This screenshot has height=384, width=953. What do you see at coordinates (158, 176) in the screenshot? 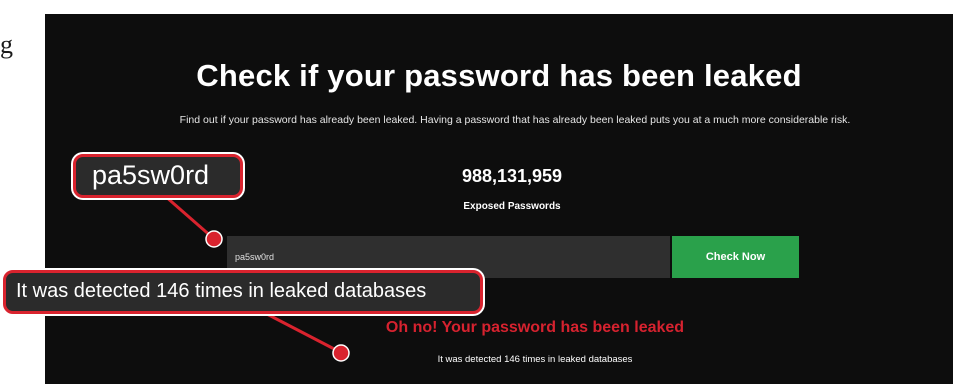
I see `password-callout: pa5sw0rd` at bounding box center [158, 176].